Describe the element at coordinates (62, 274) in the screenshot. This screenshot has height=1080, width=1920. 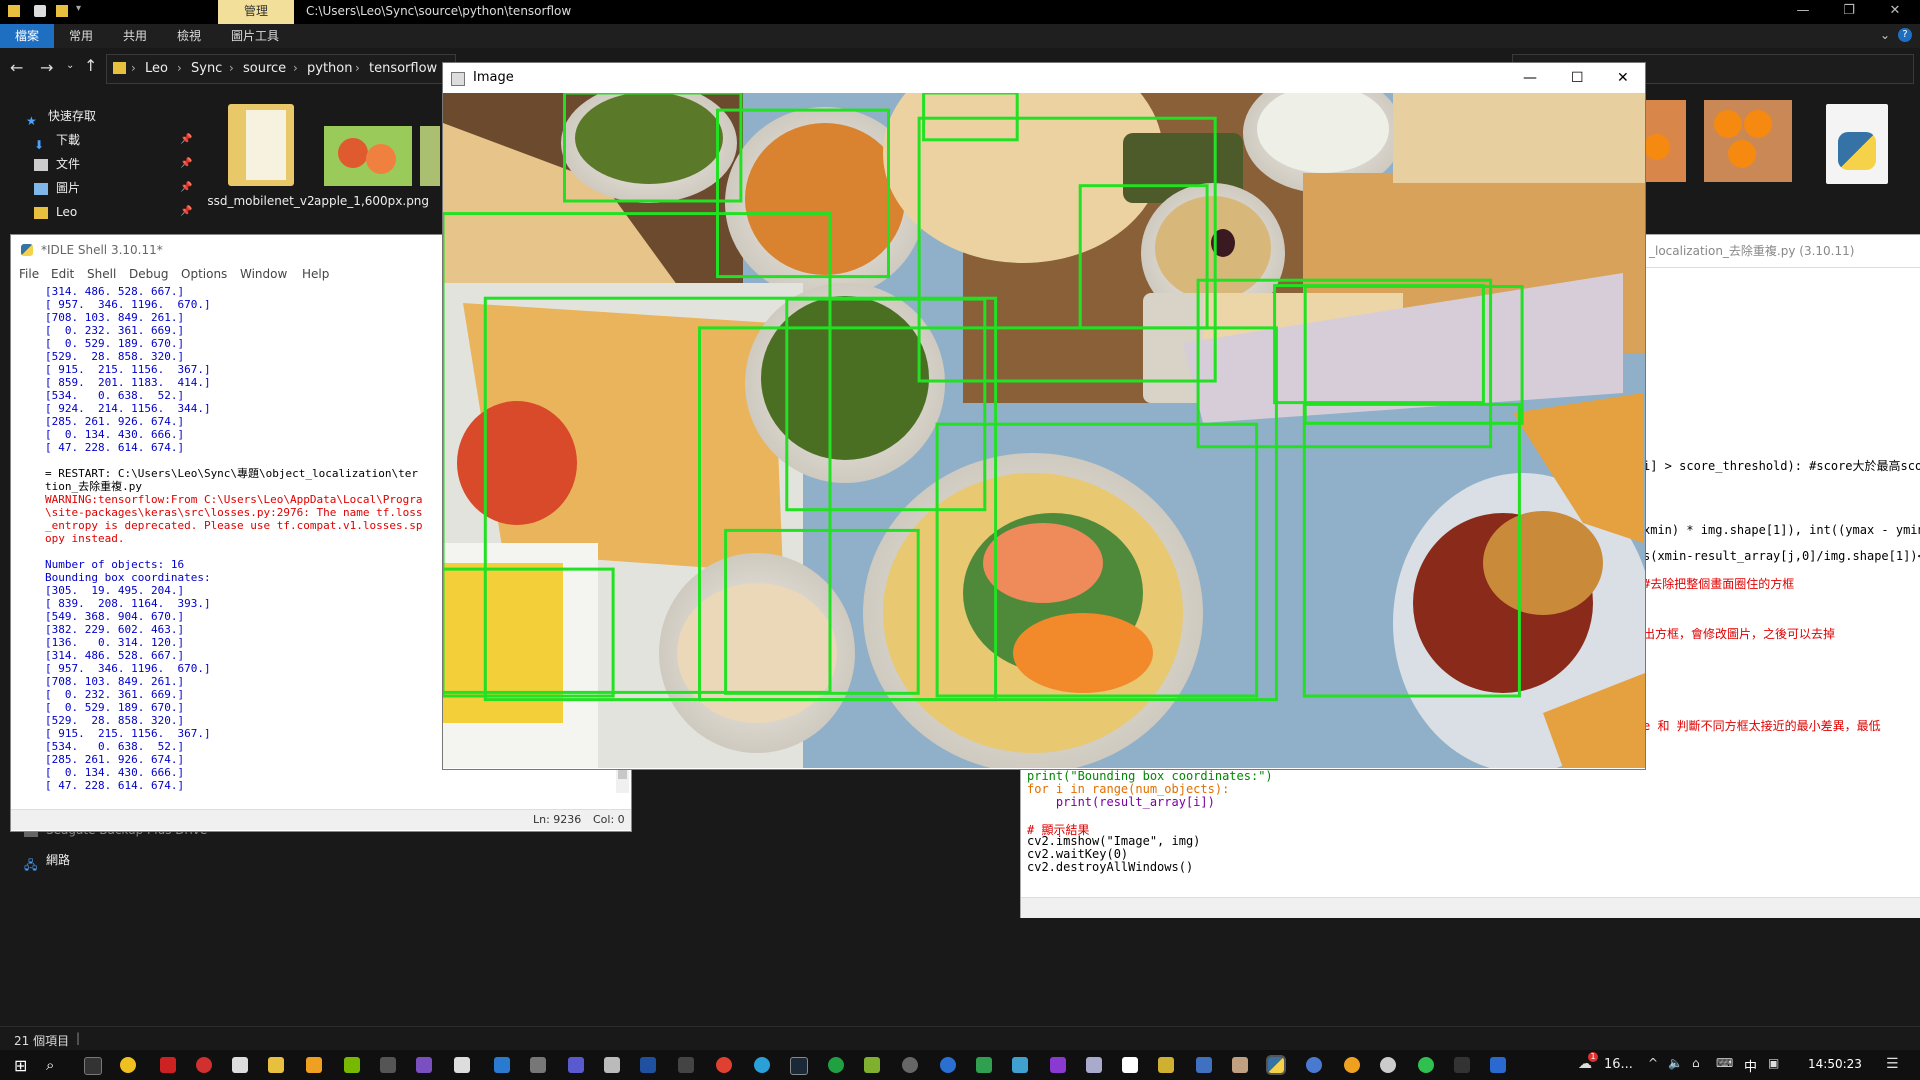
I see `menu-edit: Edit` at that location.